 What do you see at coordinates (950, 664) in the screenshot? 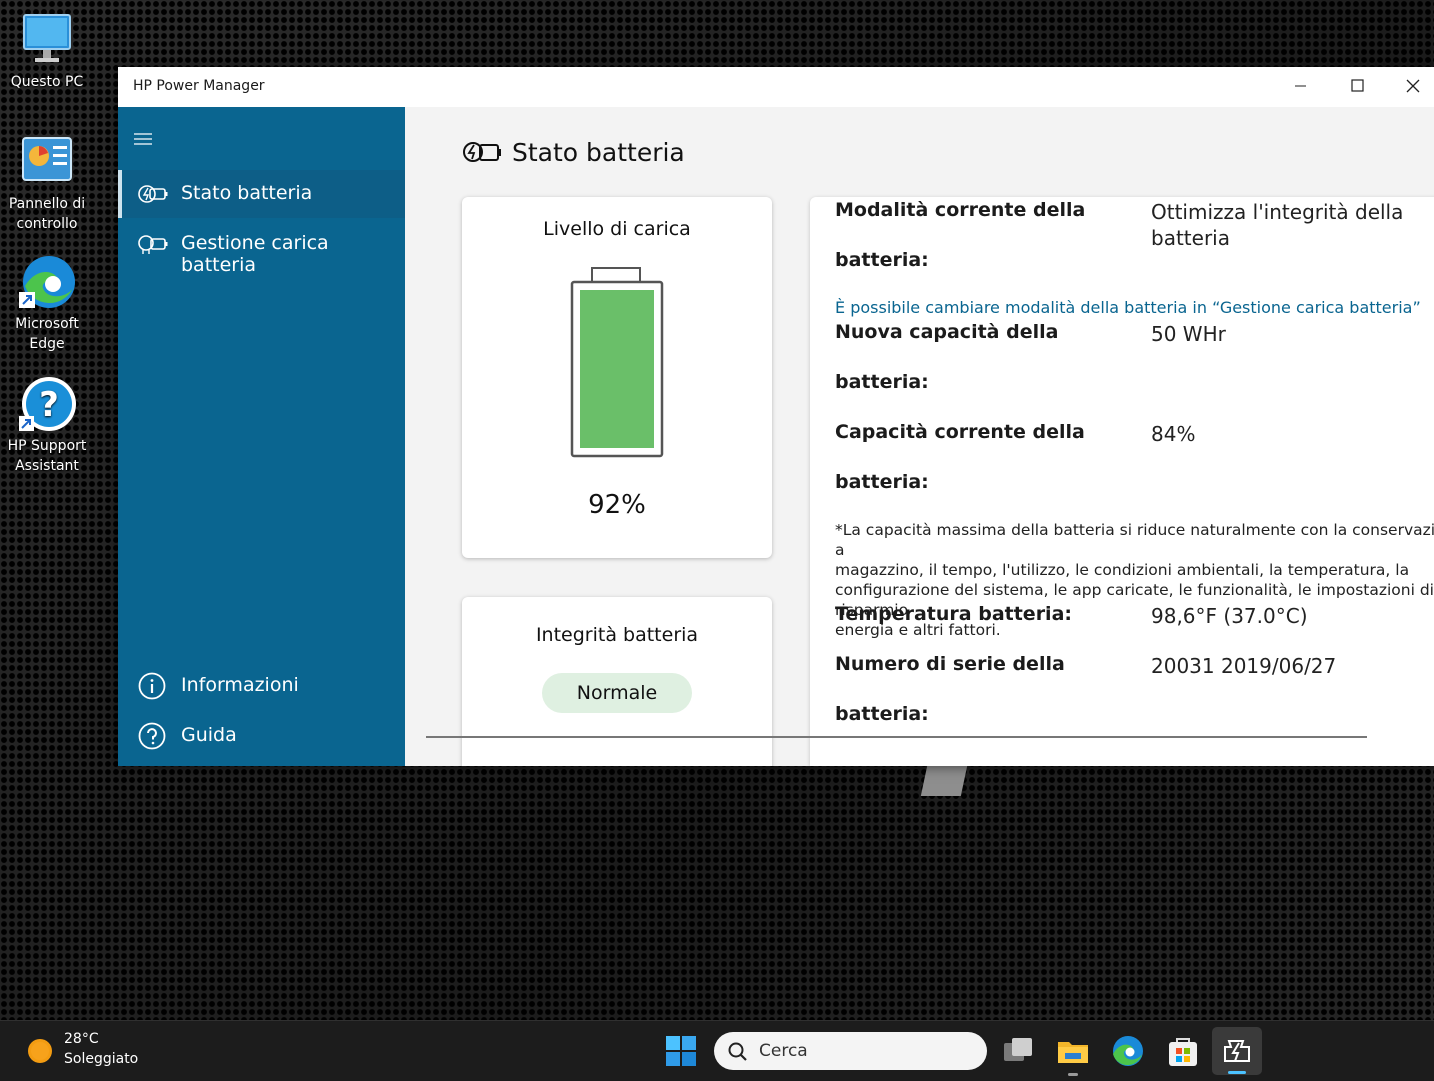
I see `serial-label: Numero di serie della` at bounding box center [950, 664].